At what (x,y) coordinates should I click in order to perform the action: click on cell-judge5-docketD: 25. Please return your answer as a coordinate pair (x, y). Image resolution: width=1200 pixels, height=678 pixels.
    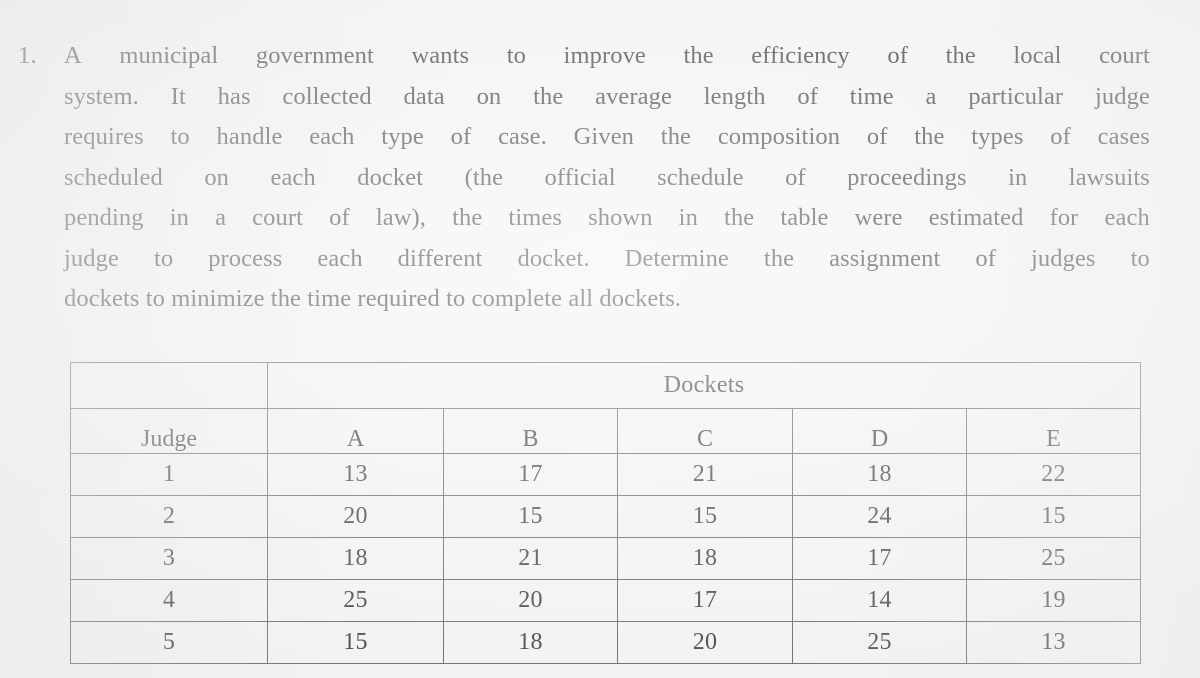
    Looking at the image, I should click on (879, 642).